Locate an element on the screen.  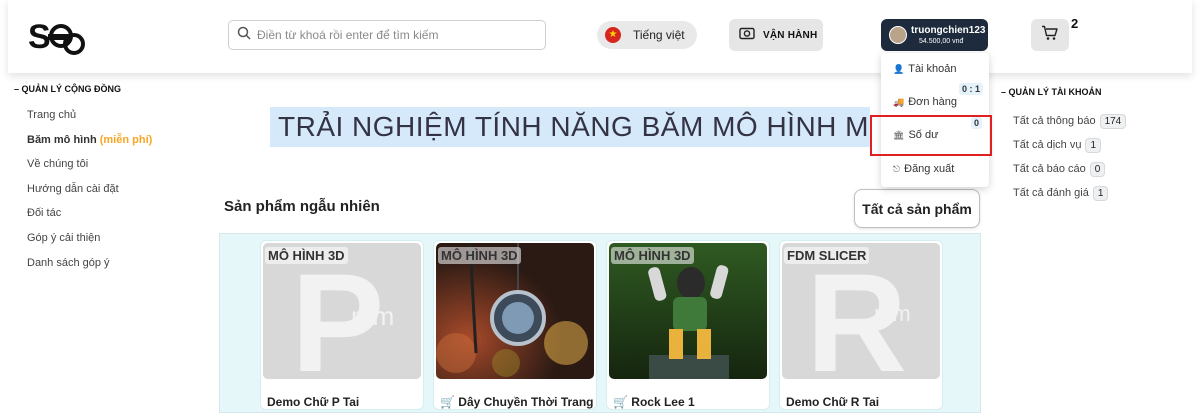
product-title: 🛒 Dây Chuyền Thời Trang is located at coordinates (517, 402).